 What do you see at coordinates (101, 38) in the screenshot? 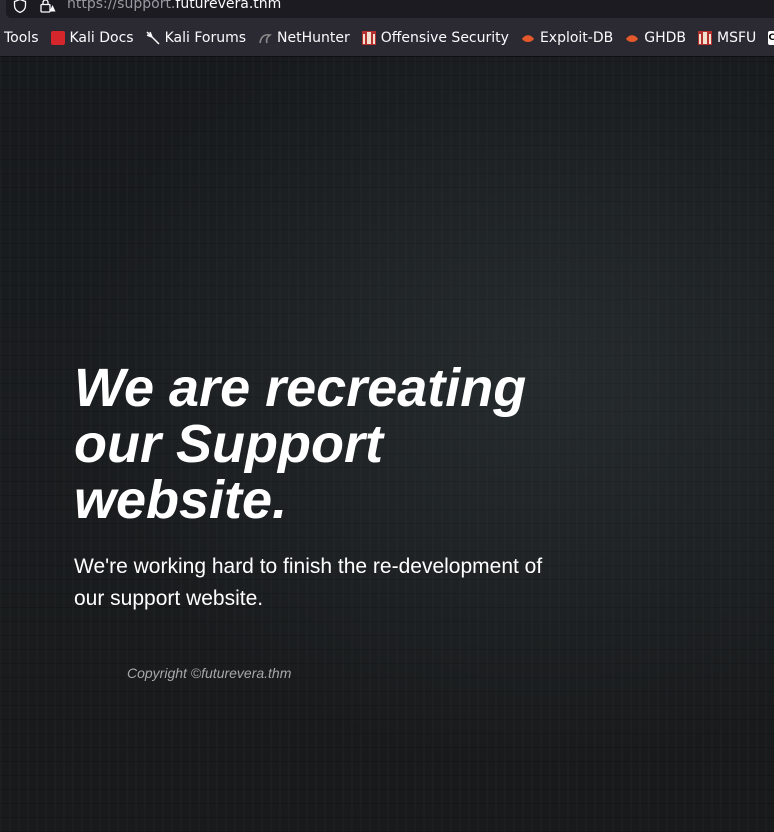
I see `bookmark-label: Kali Docs` at bounding box center [101, 38].